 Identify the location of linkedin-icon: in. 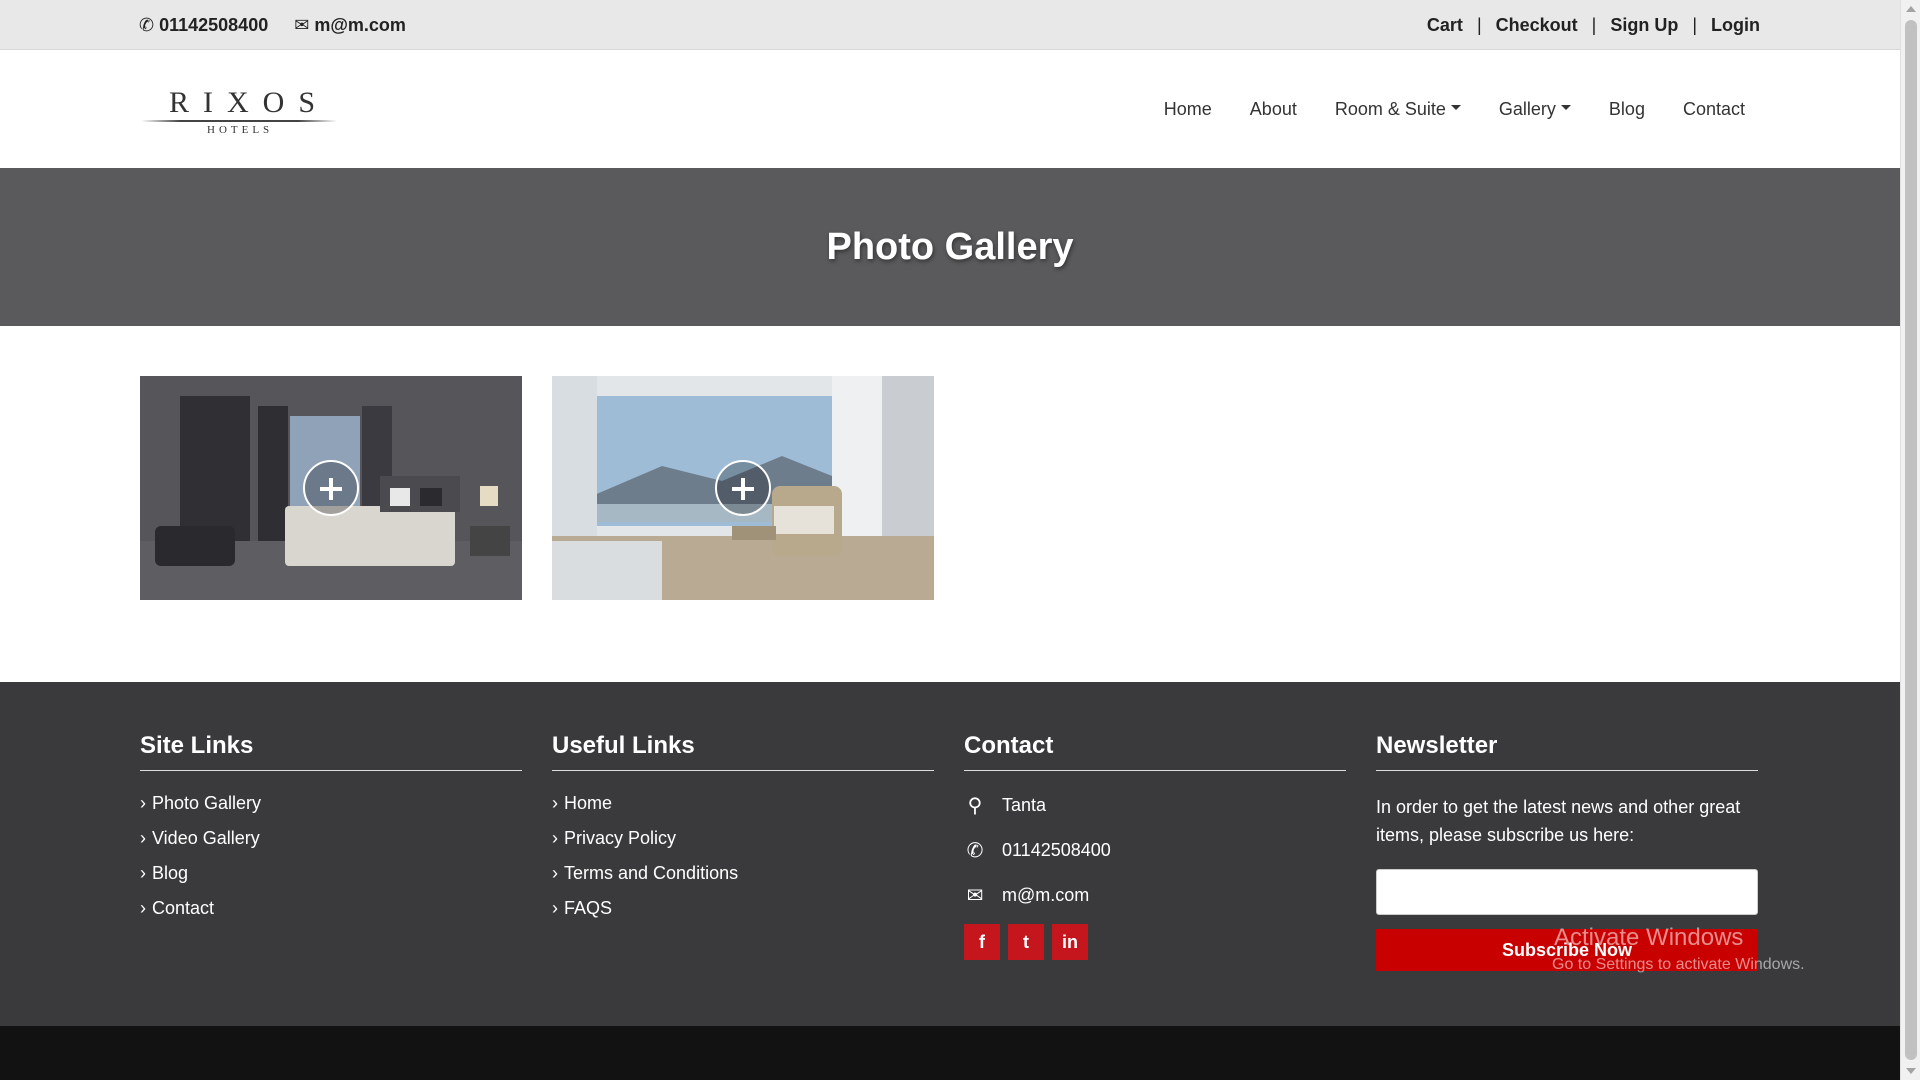
(1070, 942).